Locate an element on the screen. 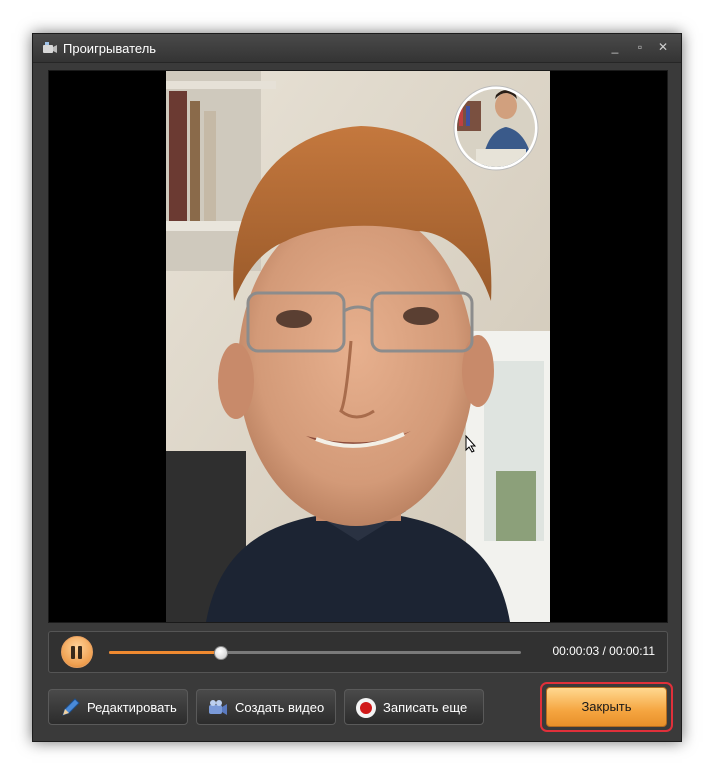 The width and height of the screenshot is (712, 773). mouse-cursor-icon is located at coordinates (471, 444).